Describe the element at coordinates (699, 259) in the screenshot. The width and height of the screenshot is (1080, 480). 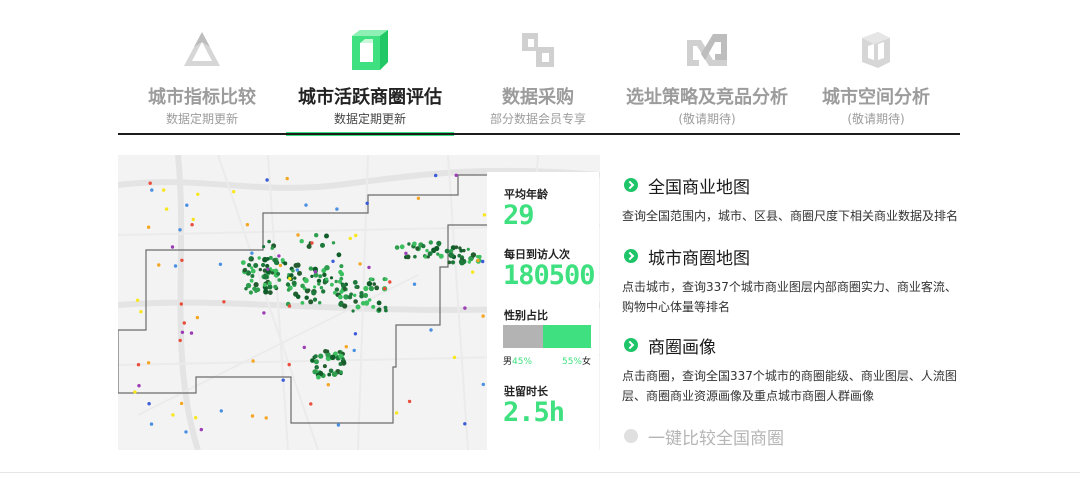
I see `feature-title: 城市商圈地图` at that location.